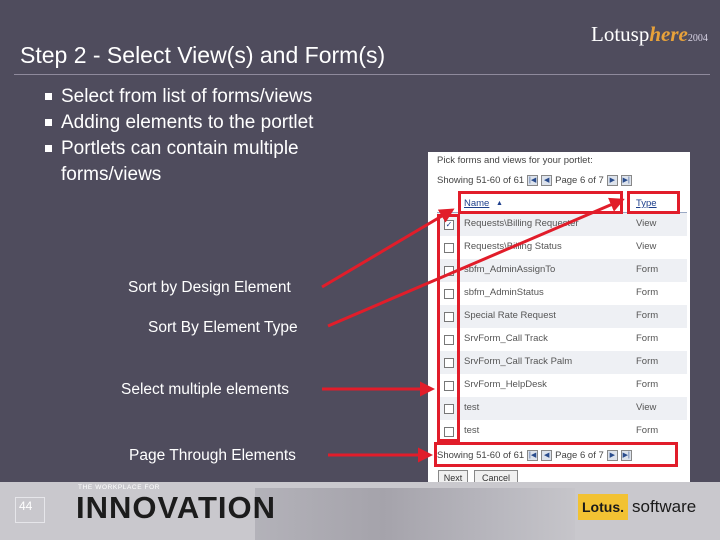  I want to click on innovation-logo: INNOVATION, so click(176, 507).